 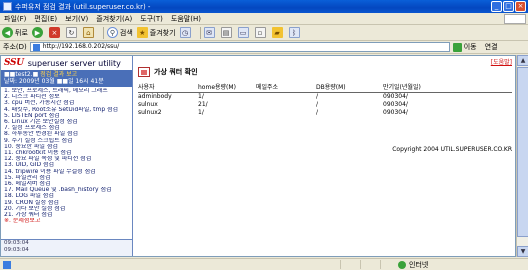 I want to click on sidebar-menu-item: ※. 문제점보고, so click(x=68, y=221).